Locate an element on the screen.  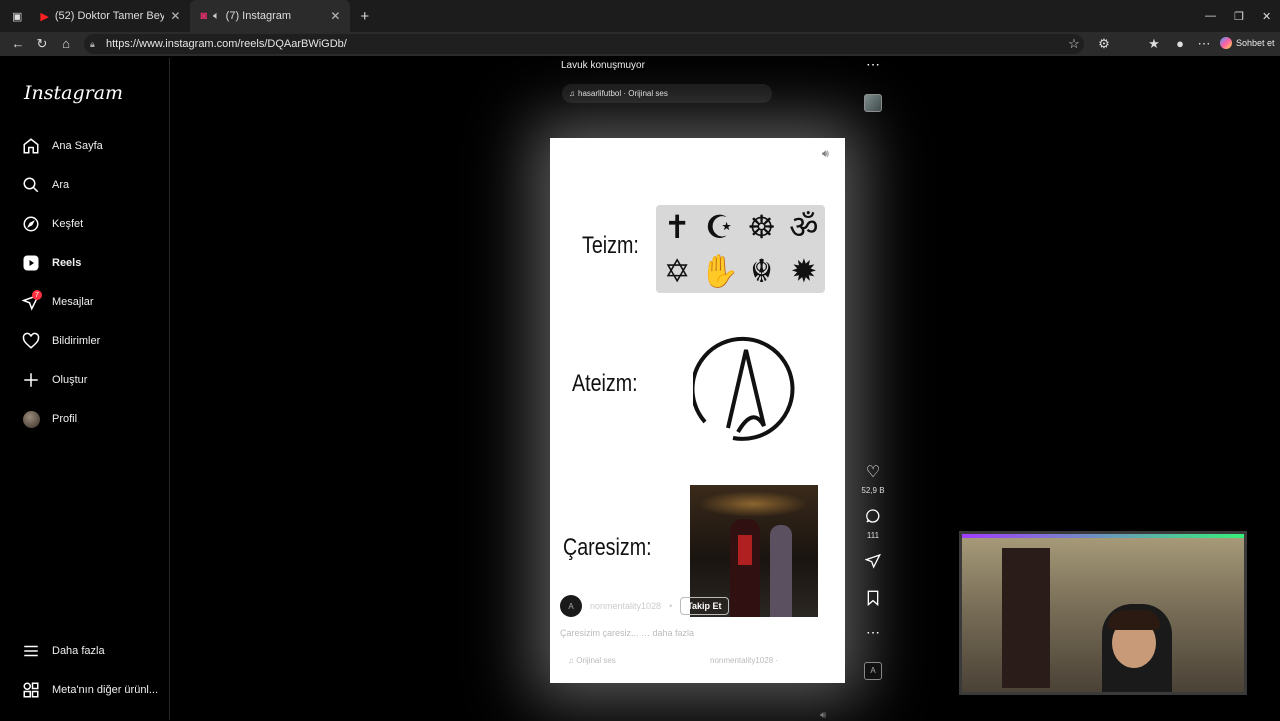
om-icon: ॐ is located at coordinates (804, 227).